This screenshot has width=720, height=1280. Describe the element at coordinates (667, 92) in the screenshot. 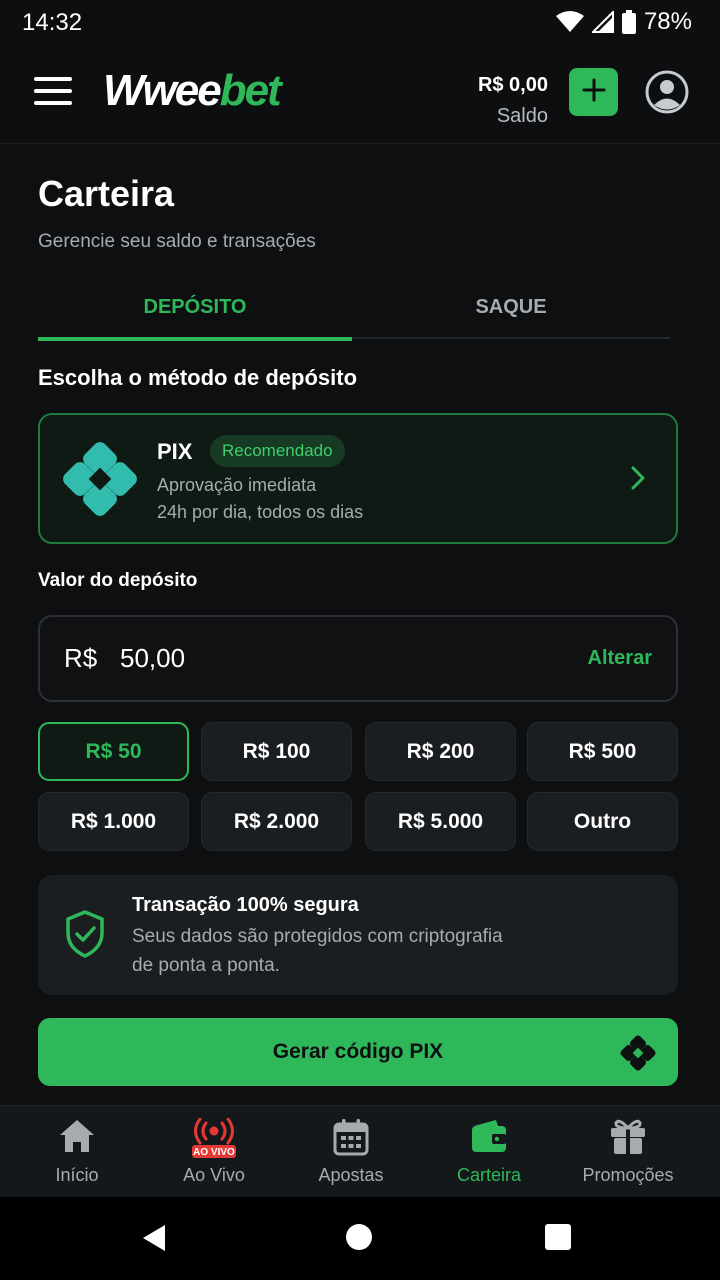

I see `user-avatar-icon` at that location.